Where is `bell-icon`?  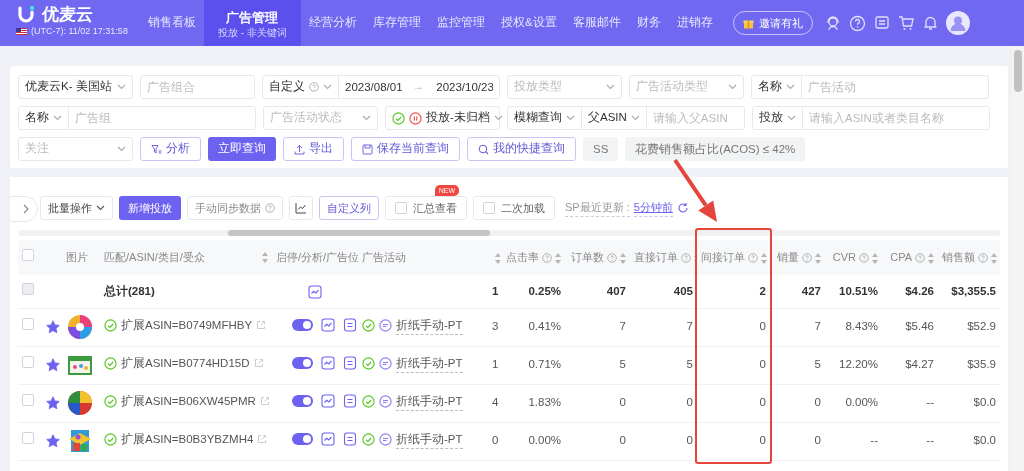 bell-icon is located at coordinates (930, 23).